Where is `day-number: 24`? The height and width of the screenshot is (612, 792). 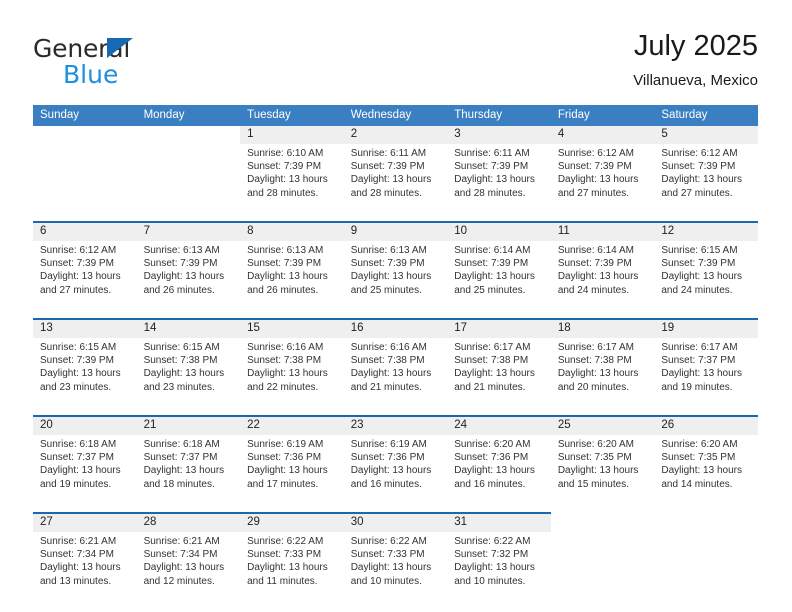 day-number: 24 is located at coordinates (461, 425).